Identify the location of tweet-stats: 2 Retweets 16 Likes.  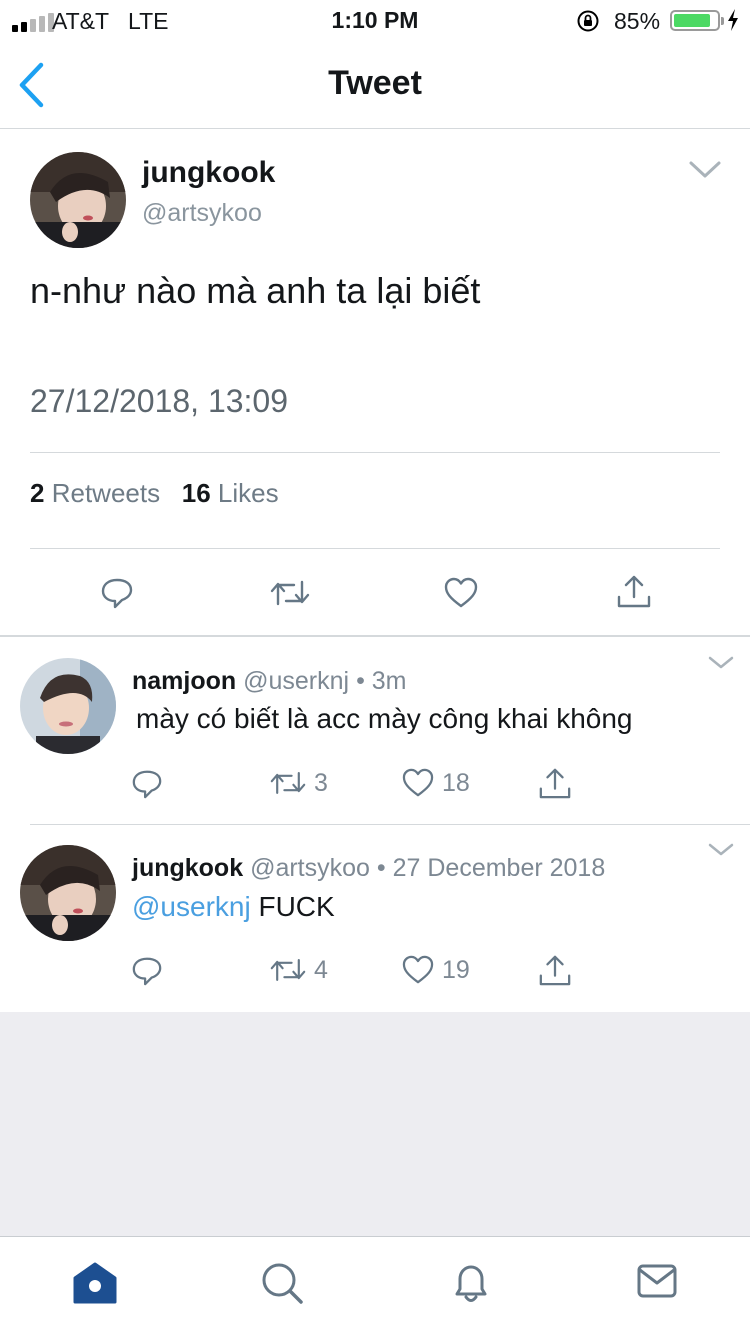
(154, 493).